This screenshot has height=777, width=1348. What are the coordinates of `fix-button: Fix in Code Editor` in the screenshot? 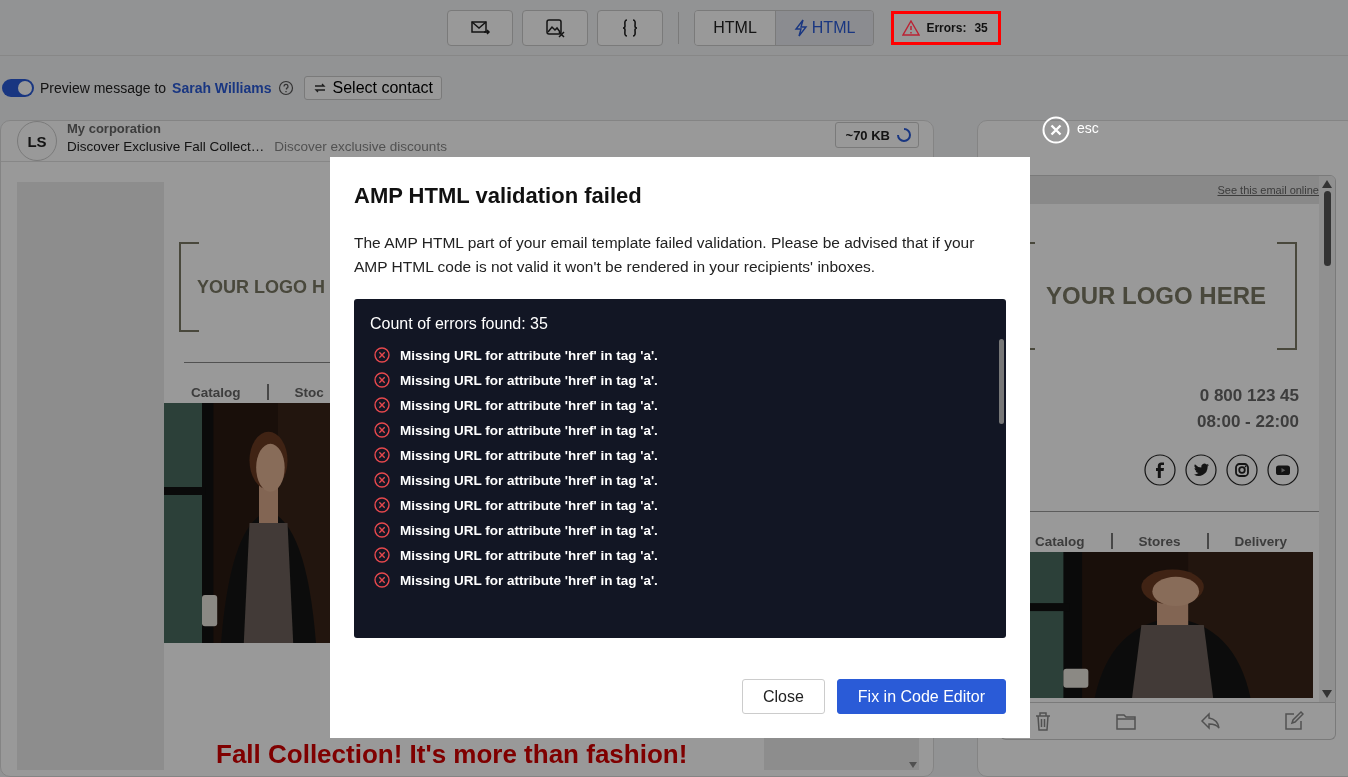 It's located at (921, 696).